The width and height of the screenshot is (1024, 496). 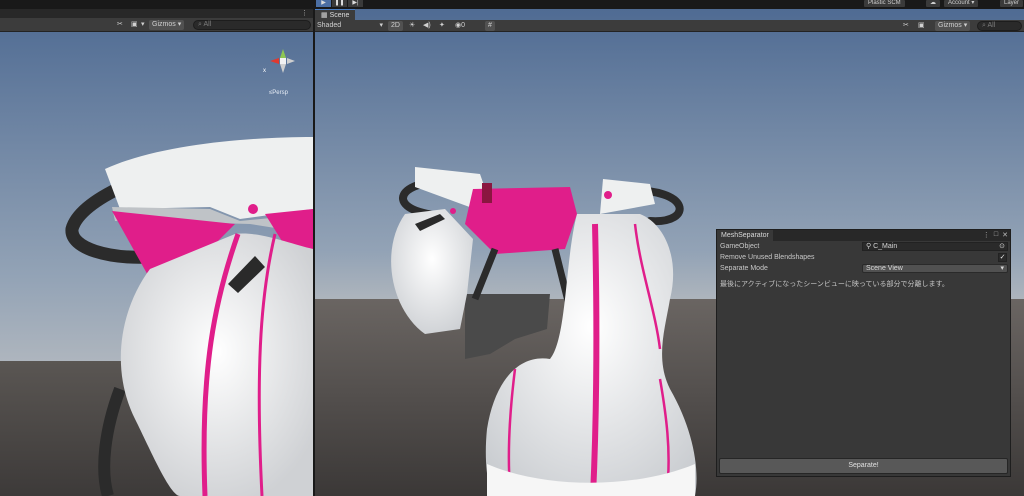 What do you see at coordinates (442, 26) in the screenshot?
I see `effects-toggle-icon: ✦` at bounding box center [442, 26].